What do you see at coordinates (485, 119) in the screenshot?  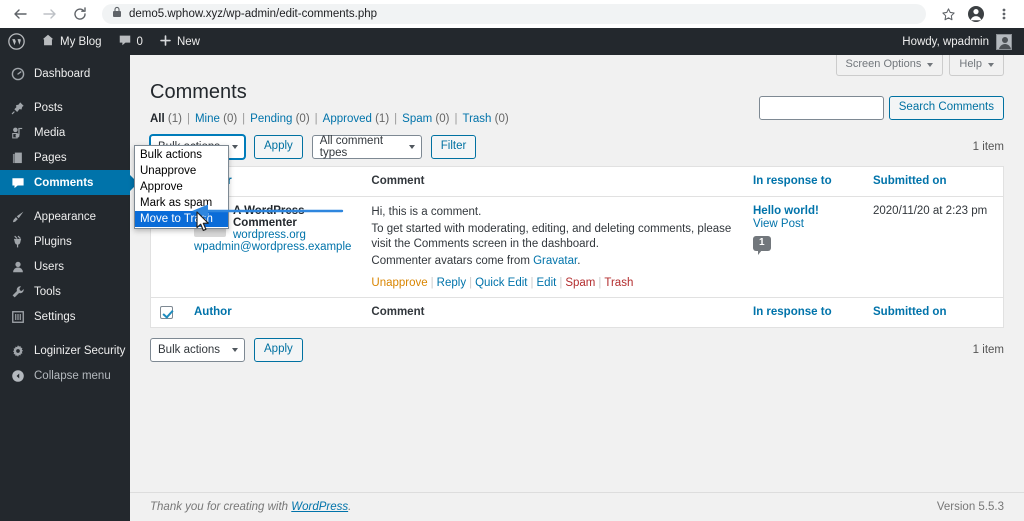 I see `filter-link-trash: Trash (0)` at bounding box center [485, 119].